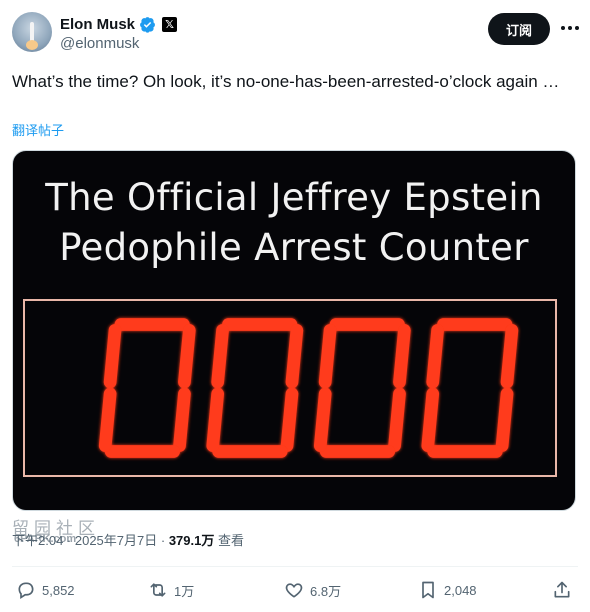  Describe the element at coordinates (184, 591) in the screenshot. I see `retweet-count: 1万` at that location.